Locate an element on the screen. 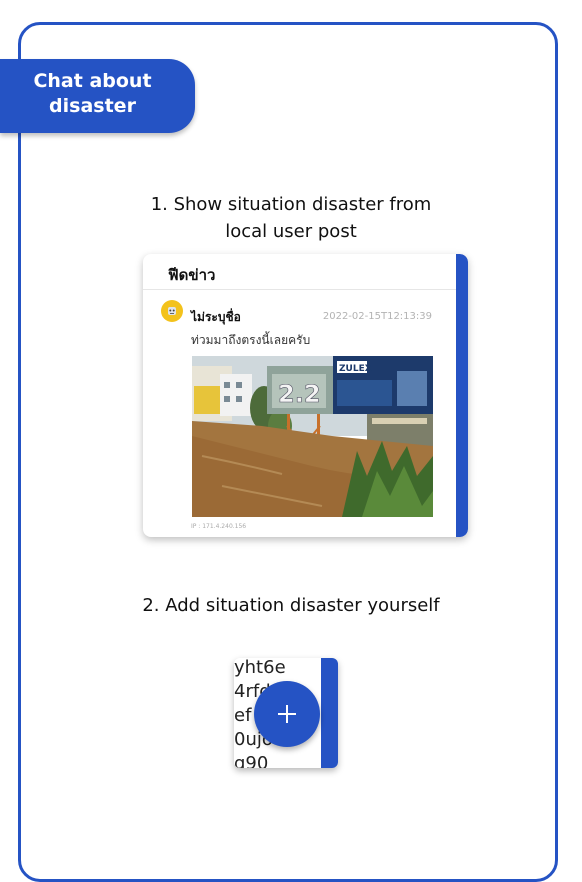 This screenshot has width=582, height=882. user-avatar-icon is located at coordinates (172, 311).